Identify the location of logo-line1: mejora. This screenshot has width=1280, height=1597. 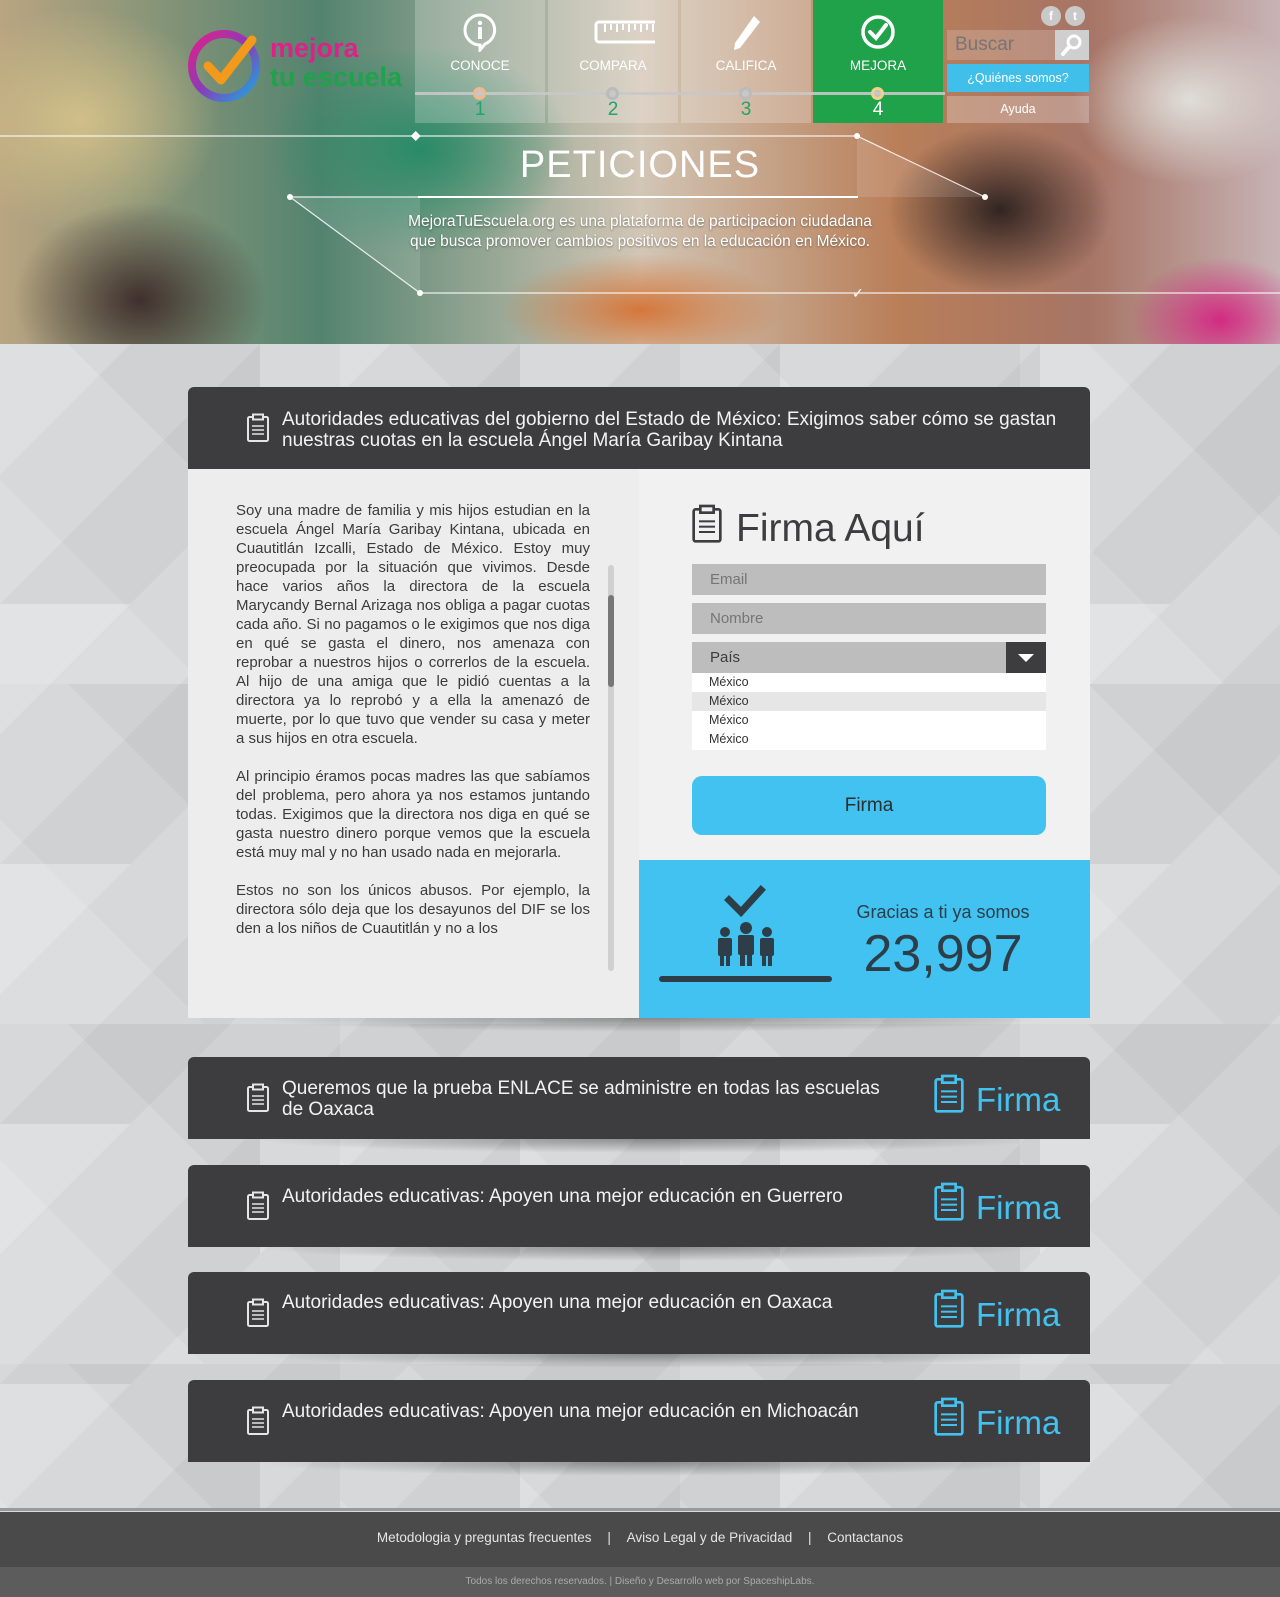
(314, 48).